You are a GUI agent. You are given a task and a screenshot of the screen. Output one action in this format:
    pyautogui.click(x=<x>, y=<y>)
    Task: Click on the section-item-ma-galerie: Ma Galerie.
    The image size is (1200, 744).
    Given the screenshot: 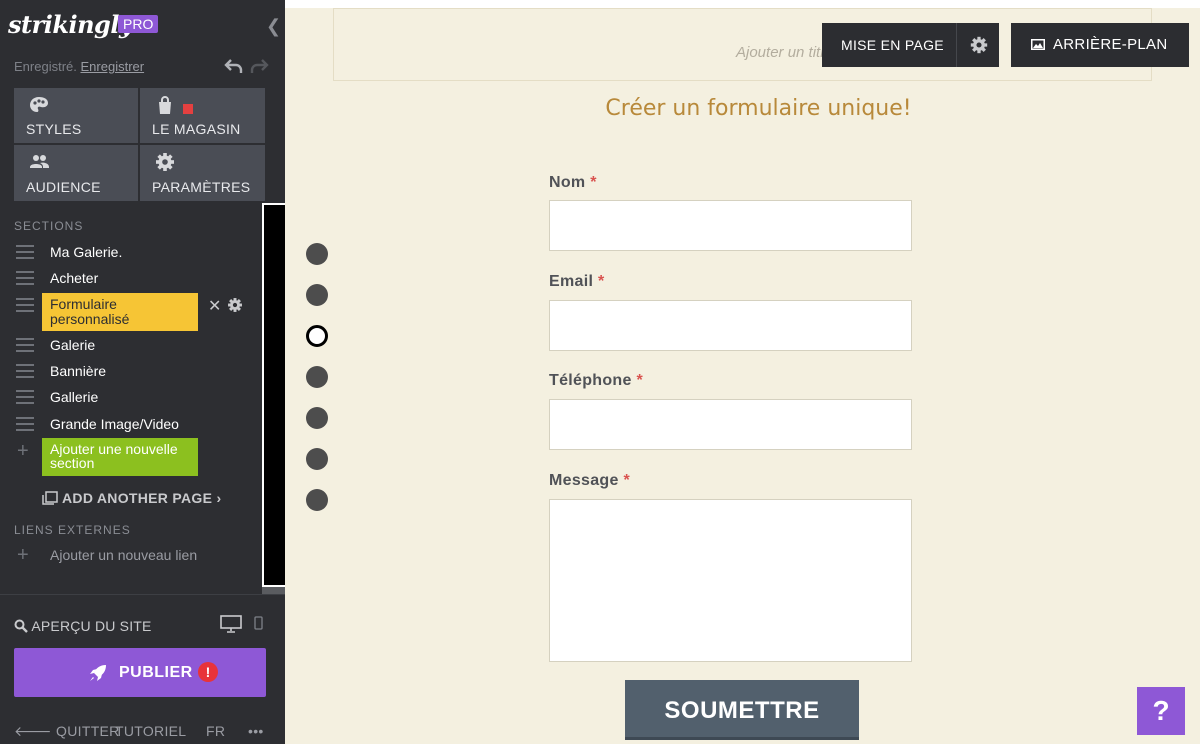 What is the action you would take?
    pyautogui.click(x=142, y=253)
    